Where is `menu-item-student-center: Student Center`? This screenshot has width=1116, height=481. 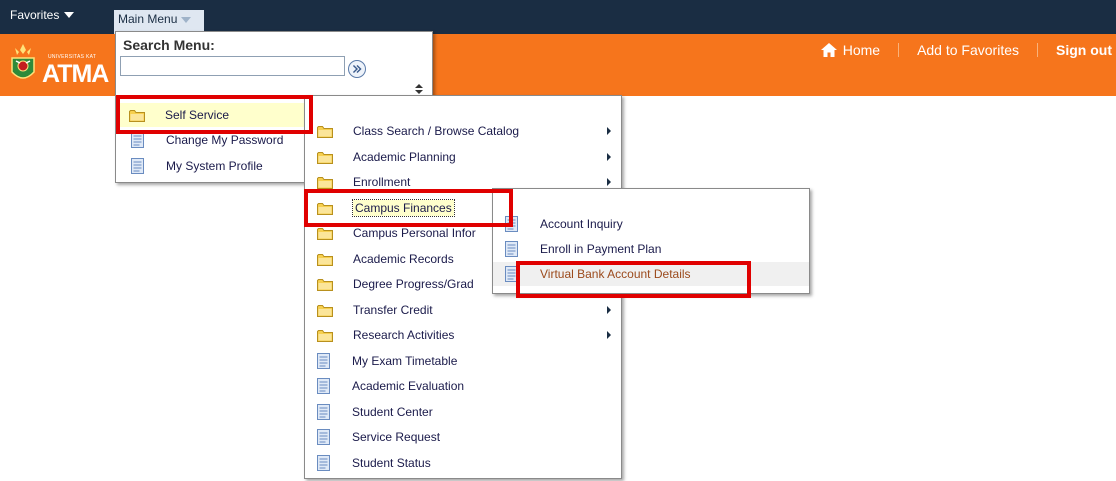 menu-item-student-center: Student Center is located at coordinates (463, 412).